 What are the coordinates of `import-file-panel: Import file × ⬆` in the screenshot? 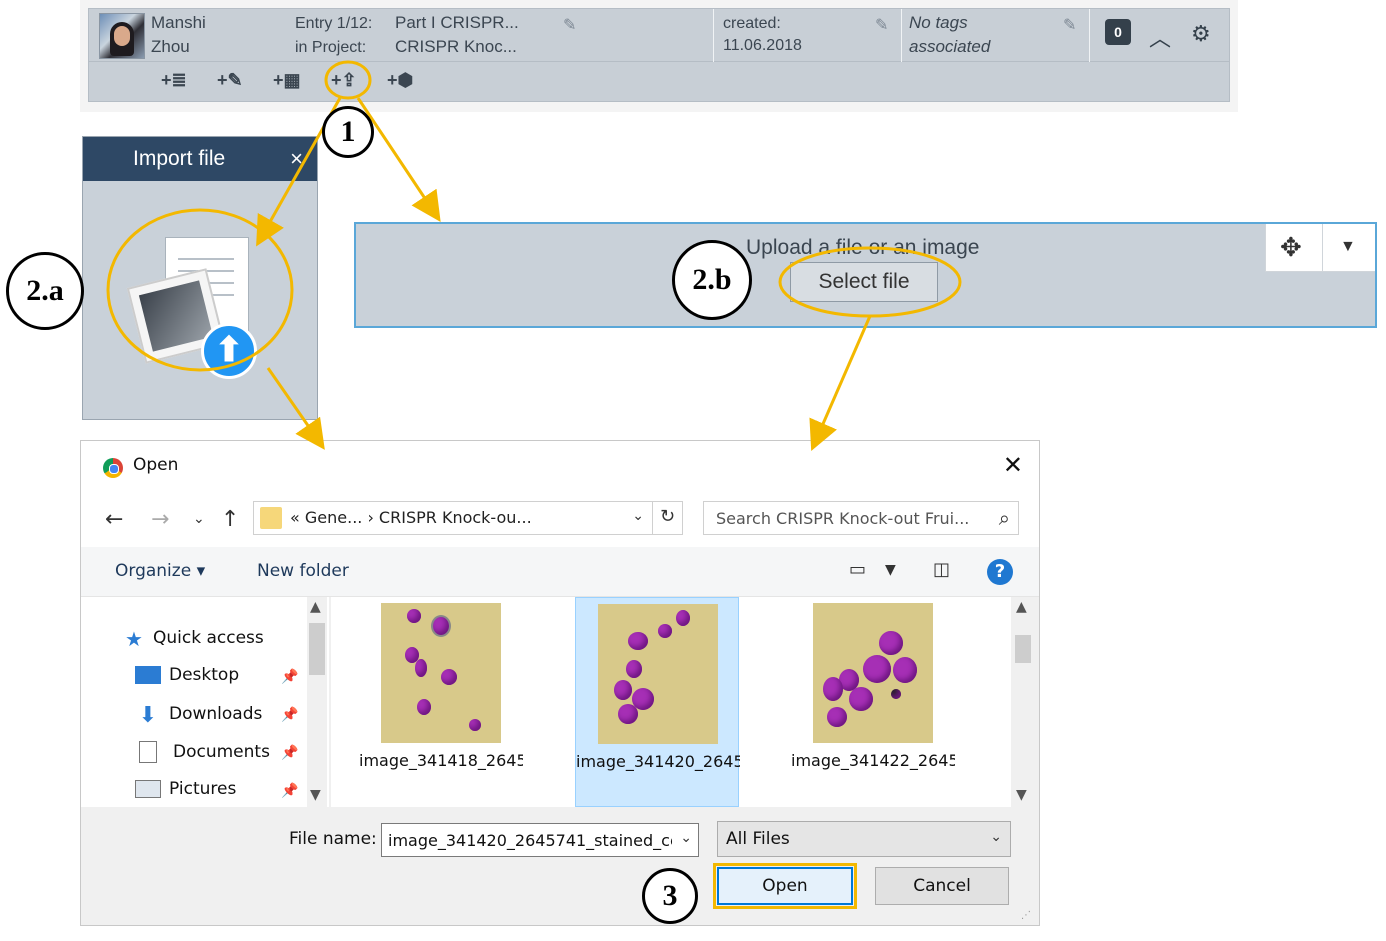 It's located at (200, 278).